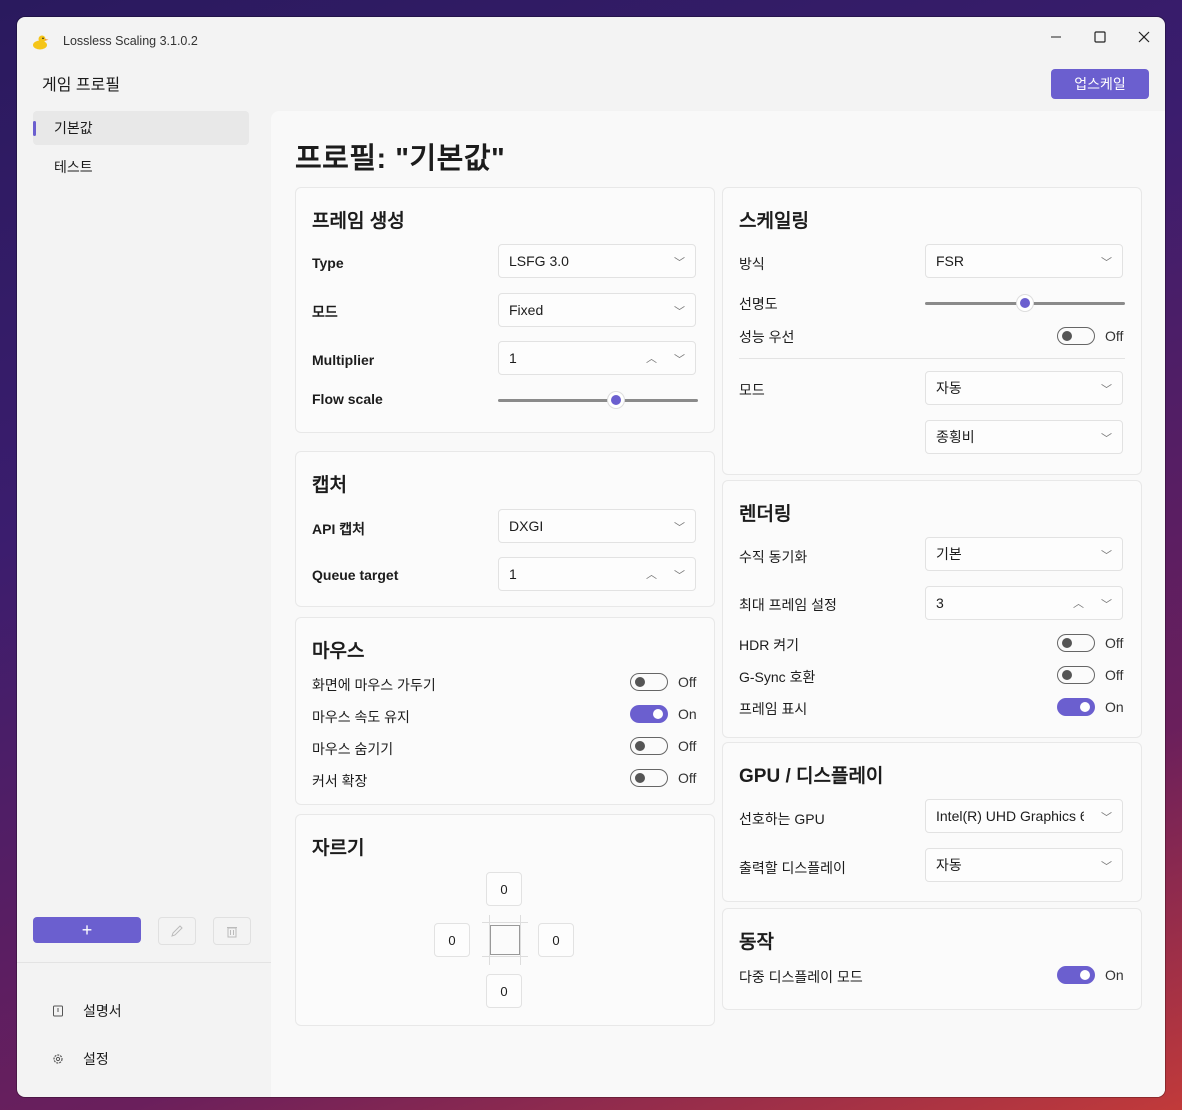  Describe the element at coordinates (141, 167) in the screenshot. I see `sidebar-item-test-profile: 테스트` at that location.